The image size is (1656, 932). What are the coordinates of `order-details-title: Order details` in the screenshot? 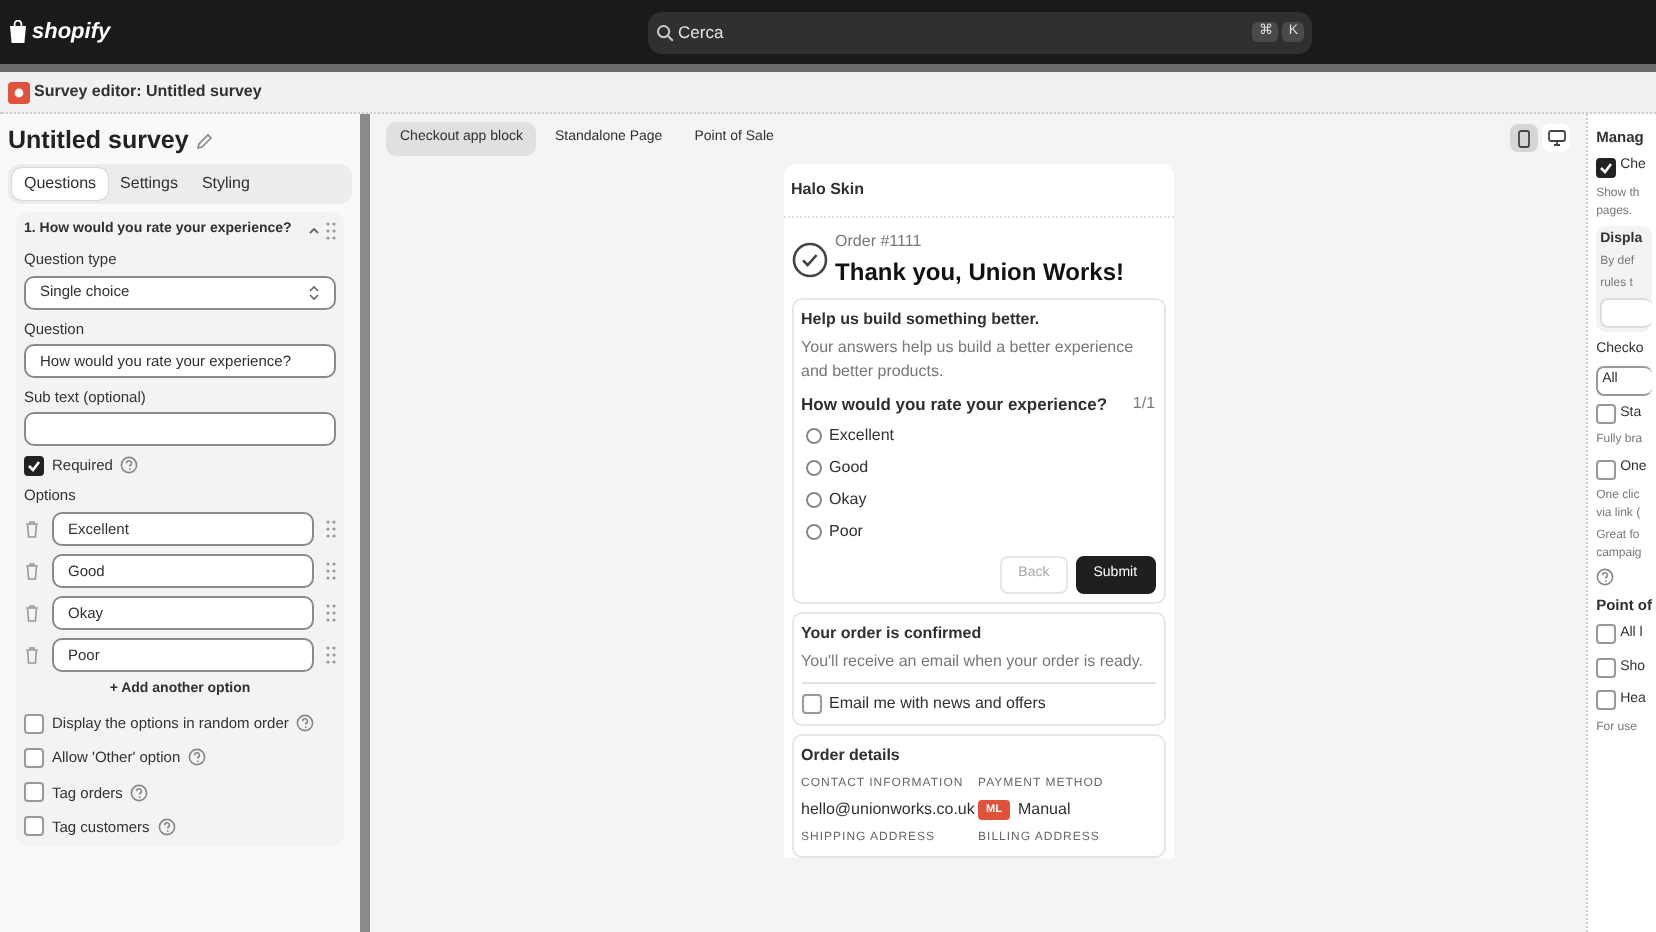 It's located at (851, 755).